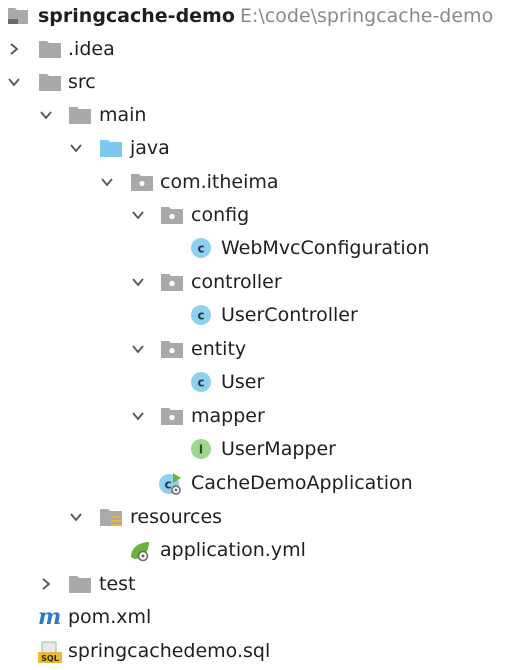  I want to click on tree-item-idea: .idea, so click(253, 49).